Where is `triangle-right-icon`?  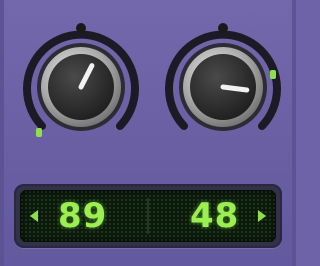 triangle-right-icon is located at coordinates (262, 216).